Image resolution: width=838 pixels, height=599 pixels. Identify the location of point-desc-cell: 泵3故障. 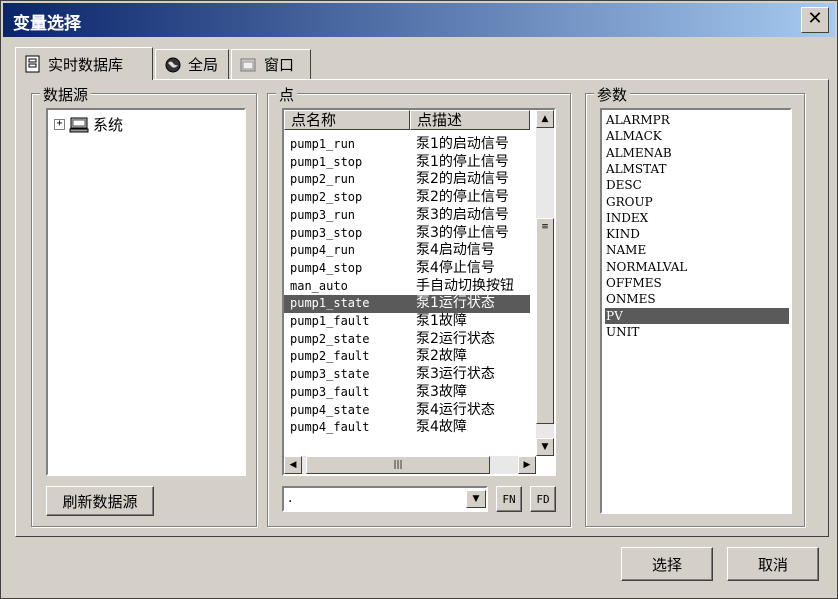
(441, 391).